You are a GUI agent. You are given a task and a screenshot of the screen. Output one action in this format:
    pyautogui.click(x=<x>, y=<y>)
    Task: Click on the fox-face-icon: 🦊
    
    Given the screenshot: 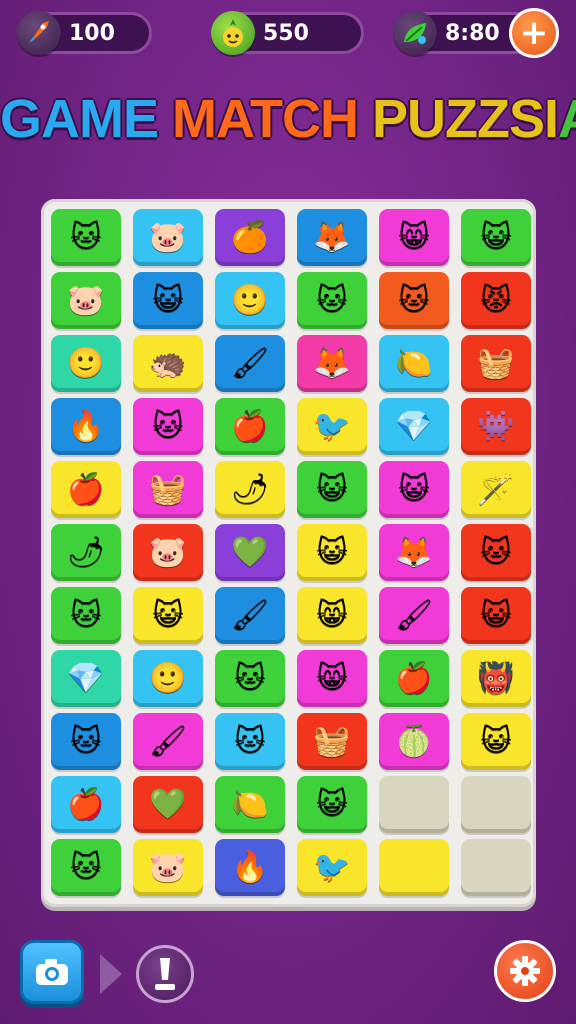 What is the action you would take?
    pyautogui.click(x=414, y=552)
    